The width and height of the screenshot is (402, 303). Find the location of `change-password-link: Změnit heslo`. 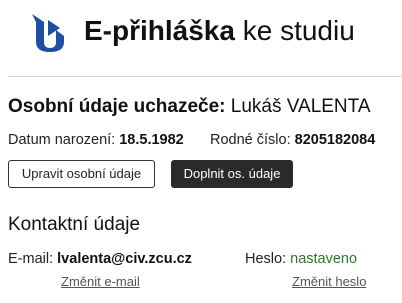

change-password-link: Změnit heslo is located at coordinates (329, 282).